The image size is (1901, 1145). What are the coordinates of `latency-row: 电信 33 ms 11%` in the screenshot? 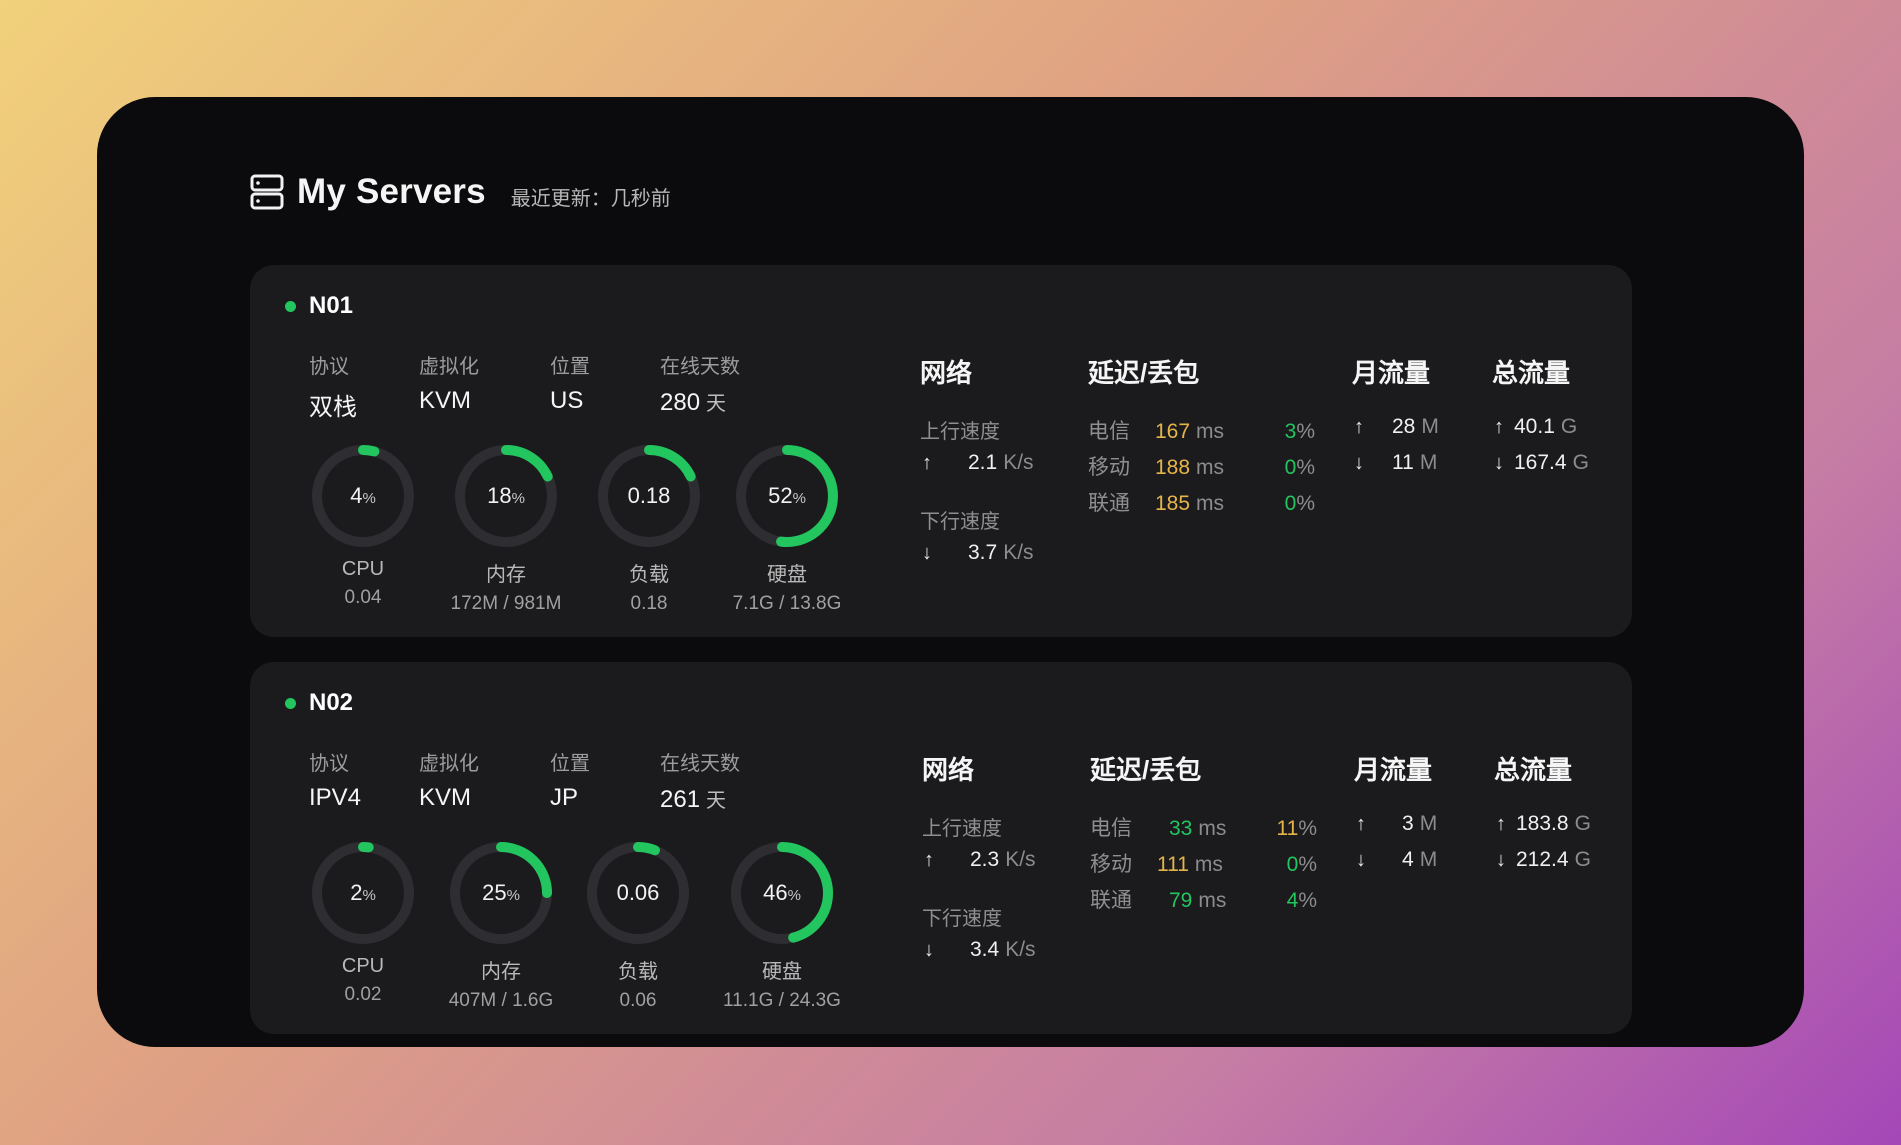 It's located at (1203, 827).